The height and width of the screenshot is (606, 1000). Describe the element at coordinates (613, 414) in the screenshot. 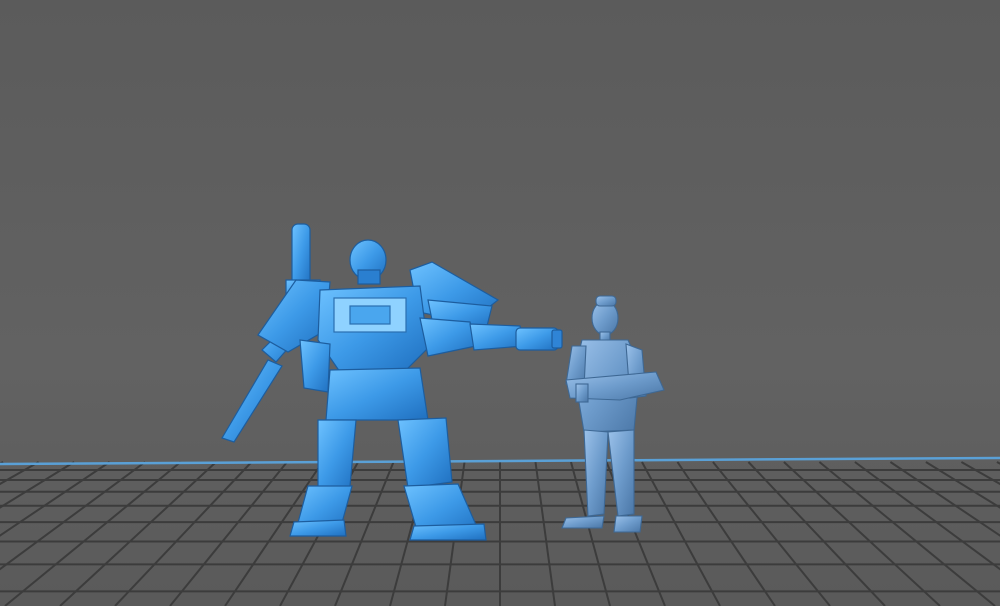

I see `soldier-figure-miniature` at that location.